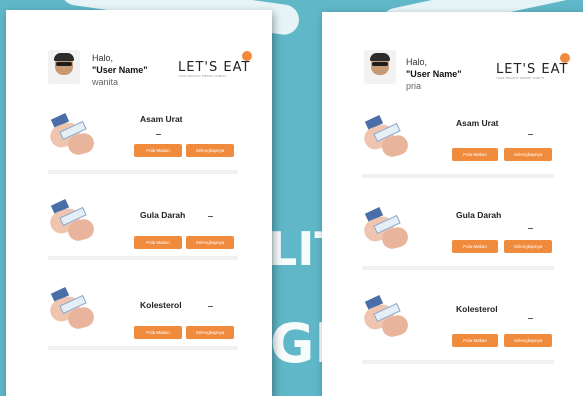  I want to click on greeting: Halo, "User Name" pria, so click(434, 74).